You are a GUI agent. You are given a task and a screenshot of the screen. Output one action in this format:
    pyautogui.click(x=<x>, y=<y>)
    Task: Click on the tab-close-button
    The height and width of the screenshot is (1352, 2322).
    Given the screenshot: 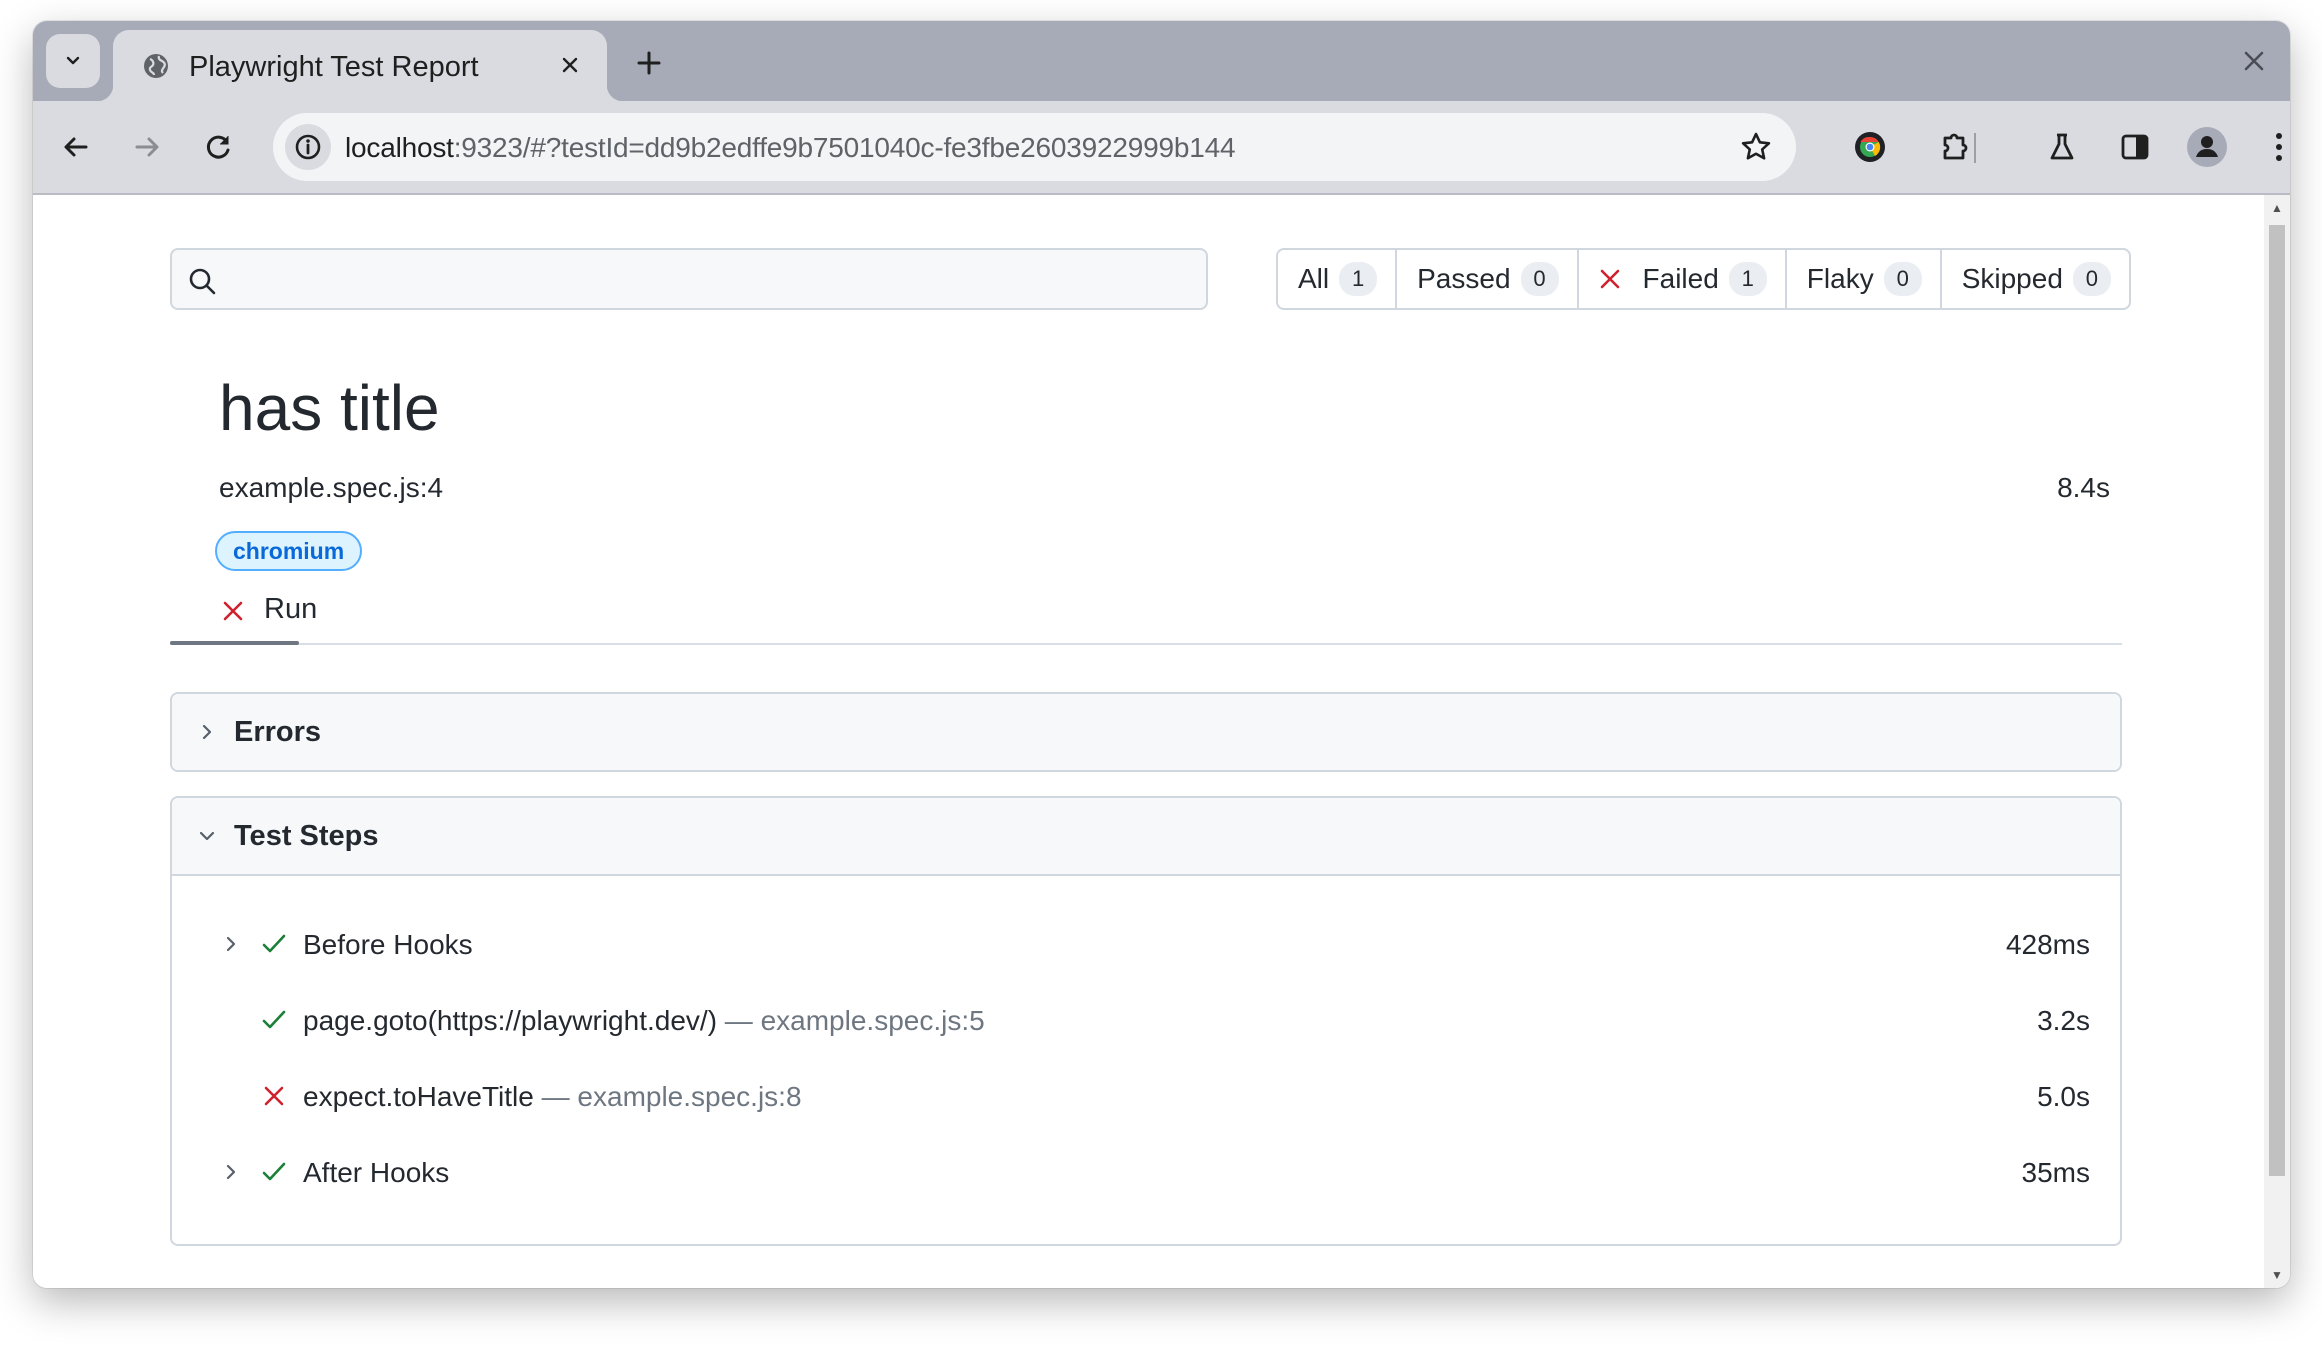 What is the action you would take?
    pyautogui.click(x=570, y=65)
    